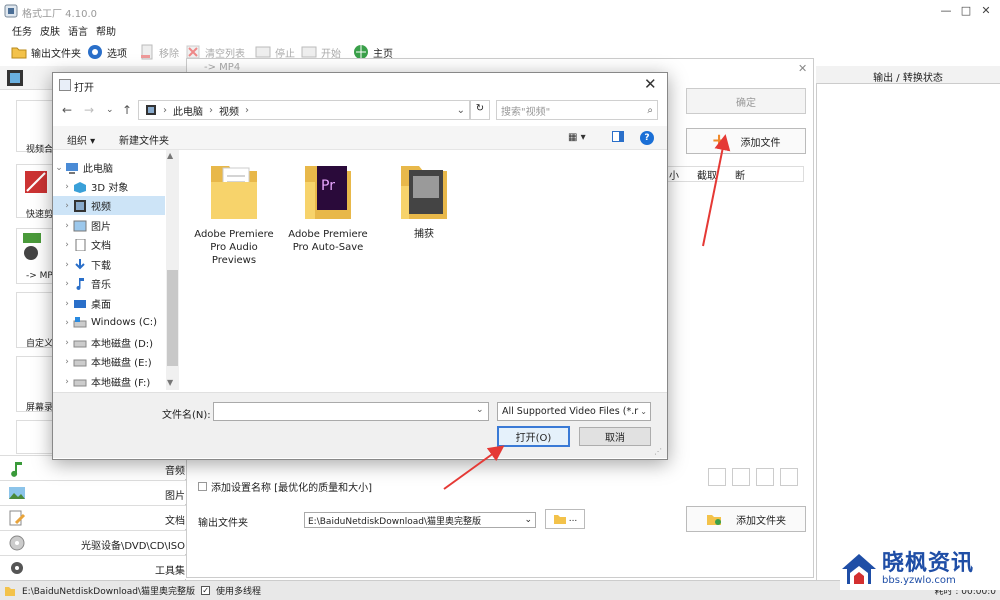  Describe the element at coordinates (765, 477) in the screenshot. I see `list-delete-icon` at that location.